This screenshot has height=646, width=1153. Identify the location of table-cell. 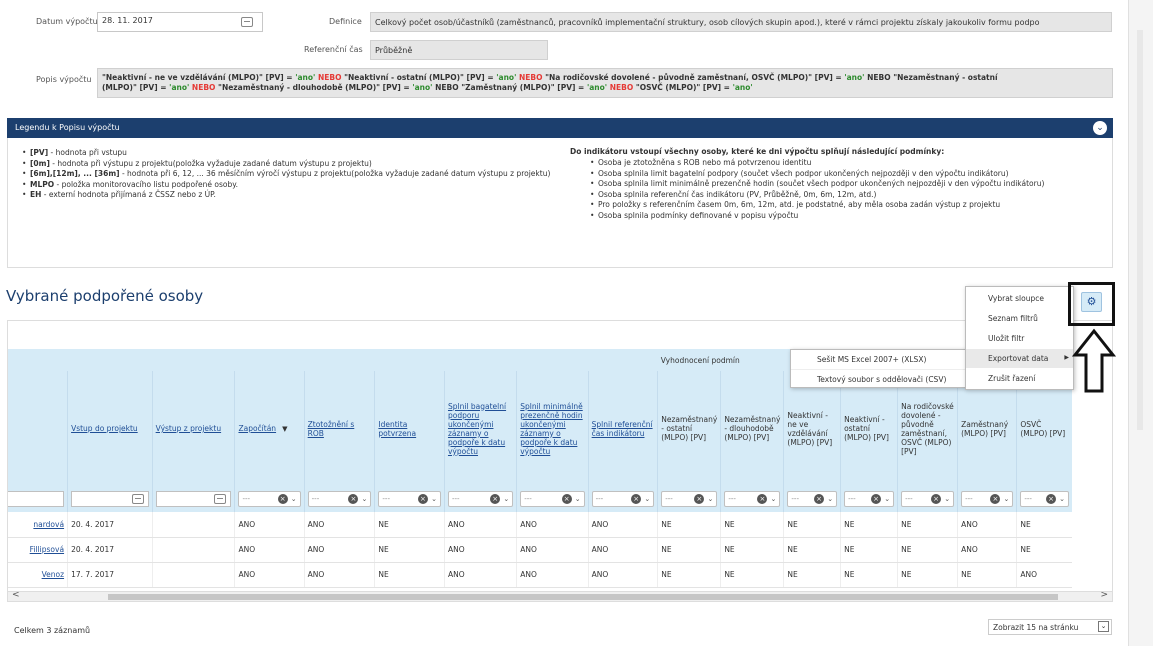
(193, 550).